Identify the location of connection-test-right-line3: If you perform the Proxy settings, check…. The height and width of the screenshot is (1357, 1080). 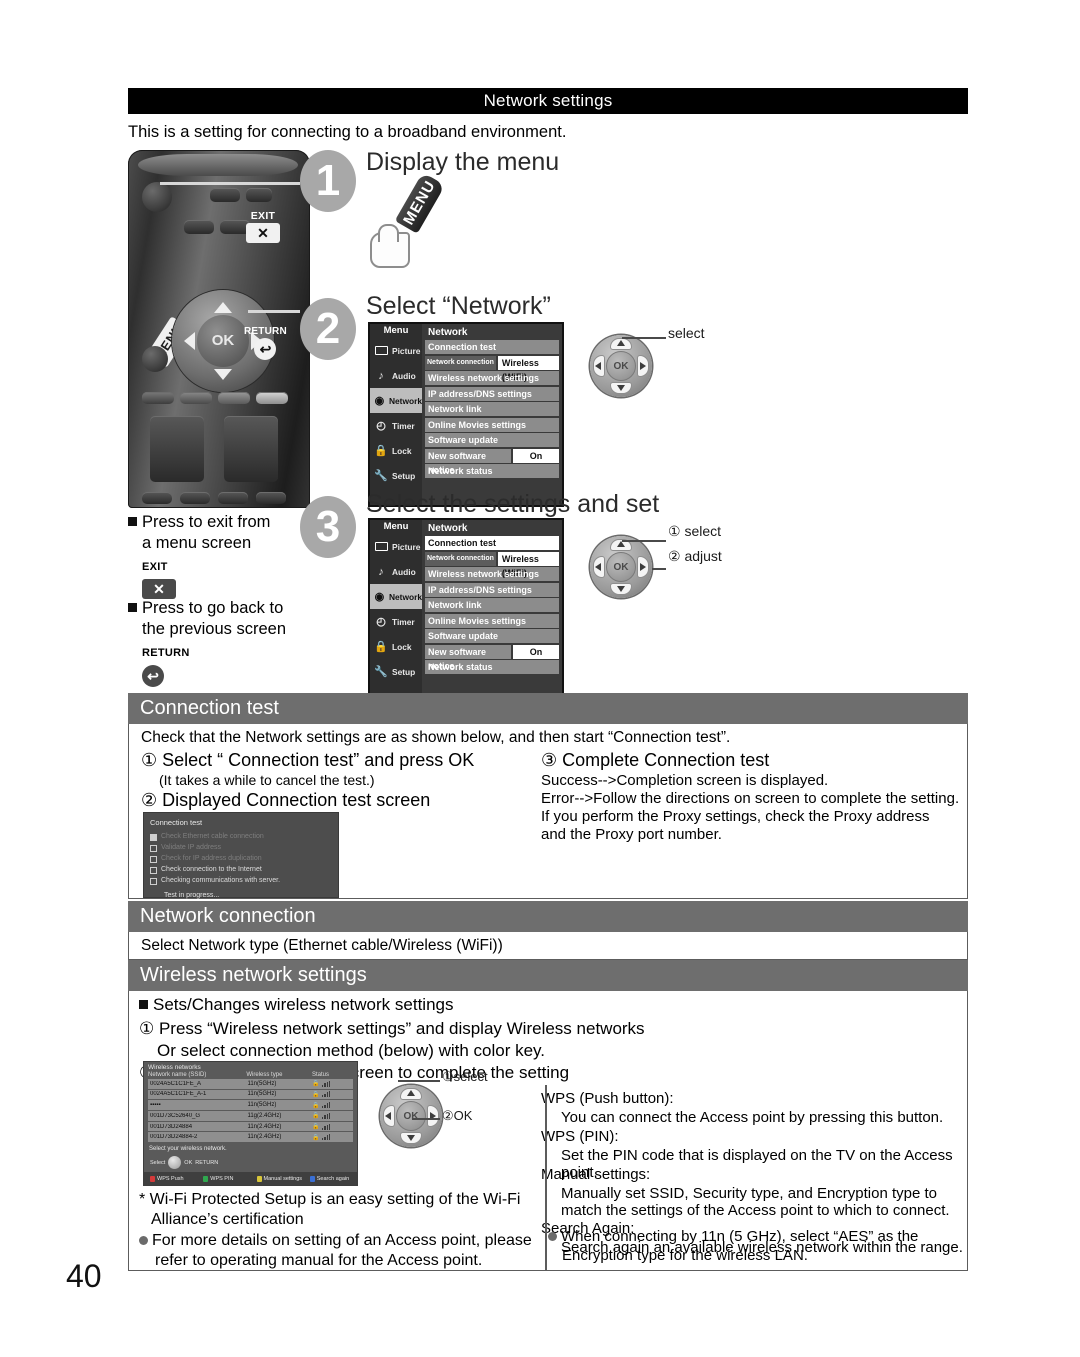
(735, 816).